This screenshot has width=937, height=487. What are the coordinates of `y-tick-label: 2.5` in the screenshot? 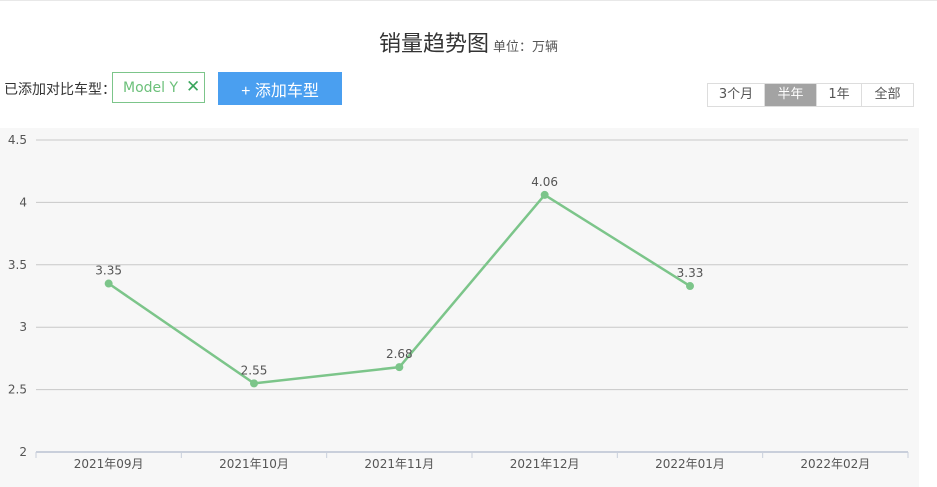 It's located at (17, 390).